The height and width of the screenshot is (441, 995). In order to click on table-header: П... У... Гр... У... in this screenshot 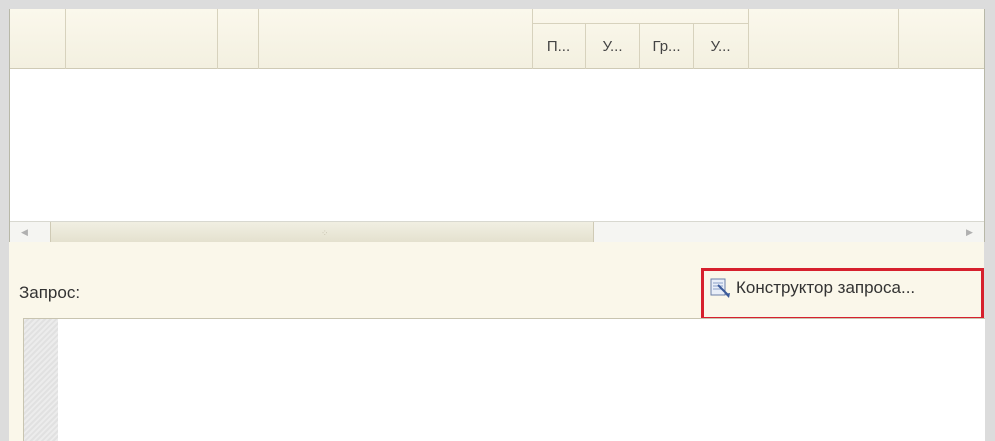, I will do `click(497, 39)`.